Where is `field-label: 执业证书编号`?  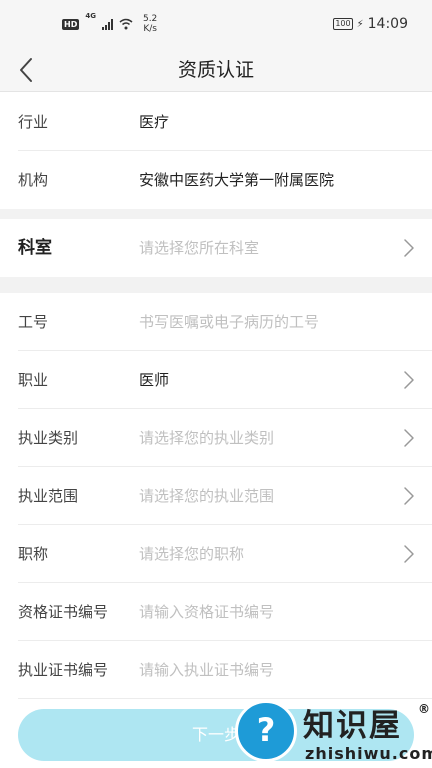 field-label: 执业证书编号 is located at coordinates (63, 670).